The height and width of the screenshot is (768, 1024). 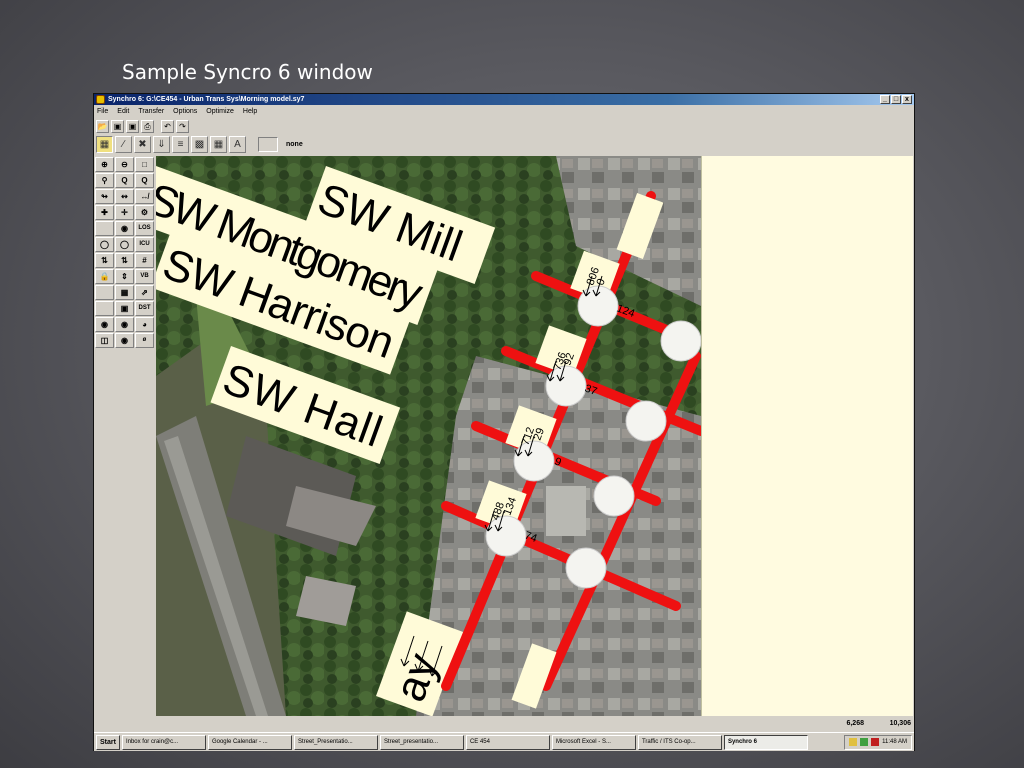 I want to click on simulation-icon: ⚙, so click(x=144, y=212).